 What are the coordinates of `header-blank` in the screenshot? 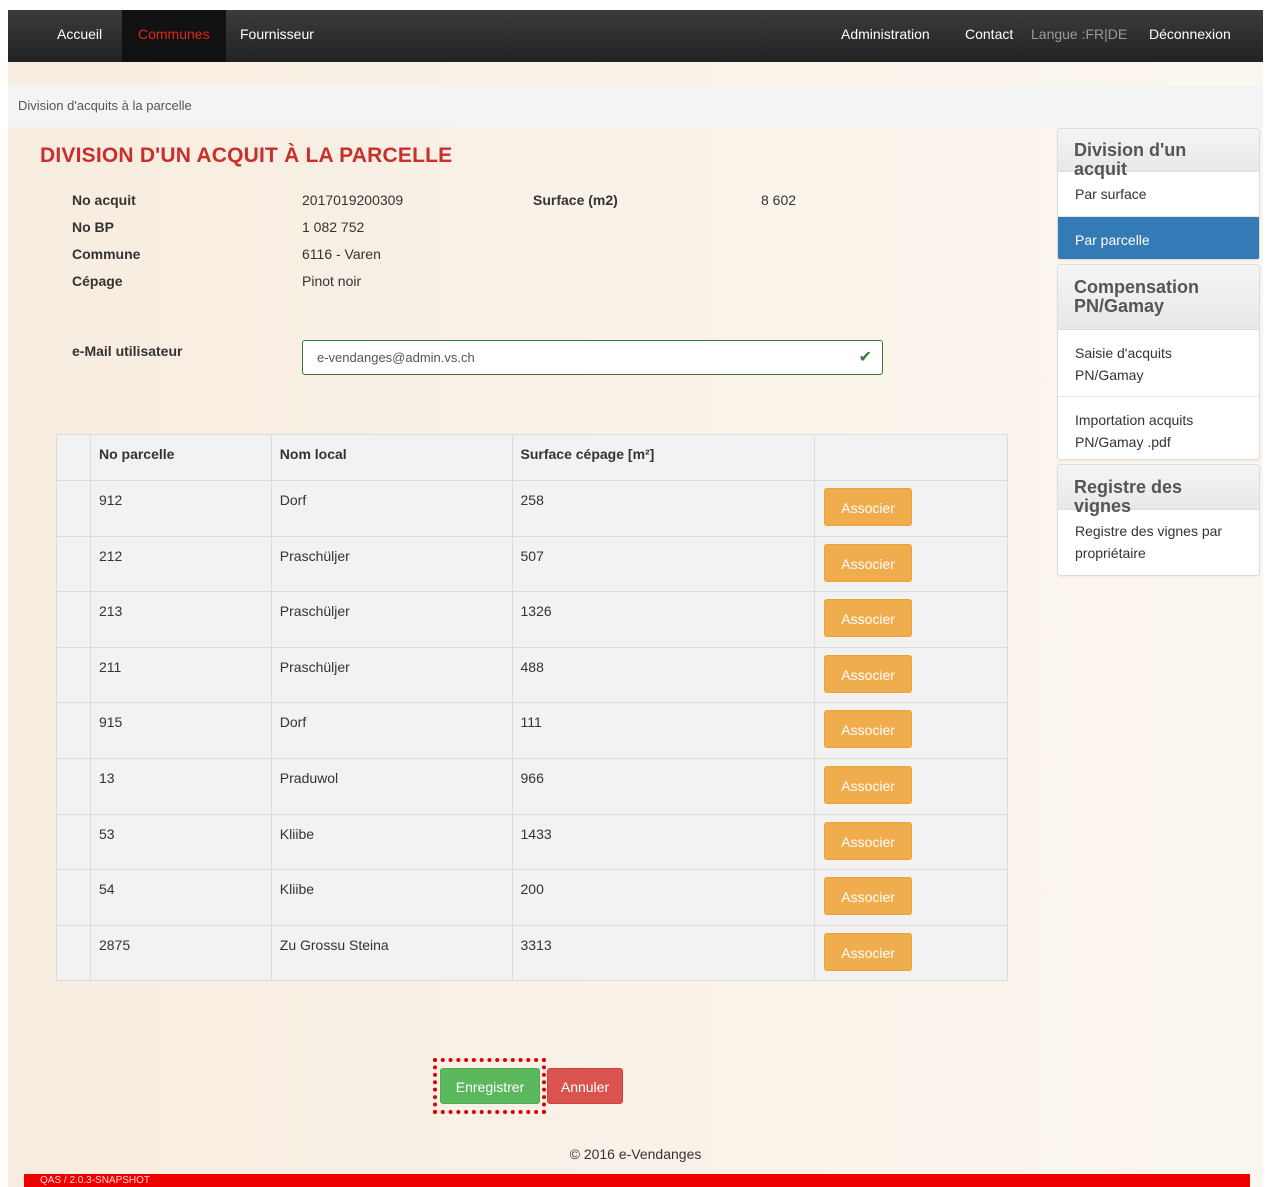 It's located at (73, 457).